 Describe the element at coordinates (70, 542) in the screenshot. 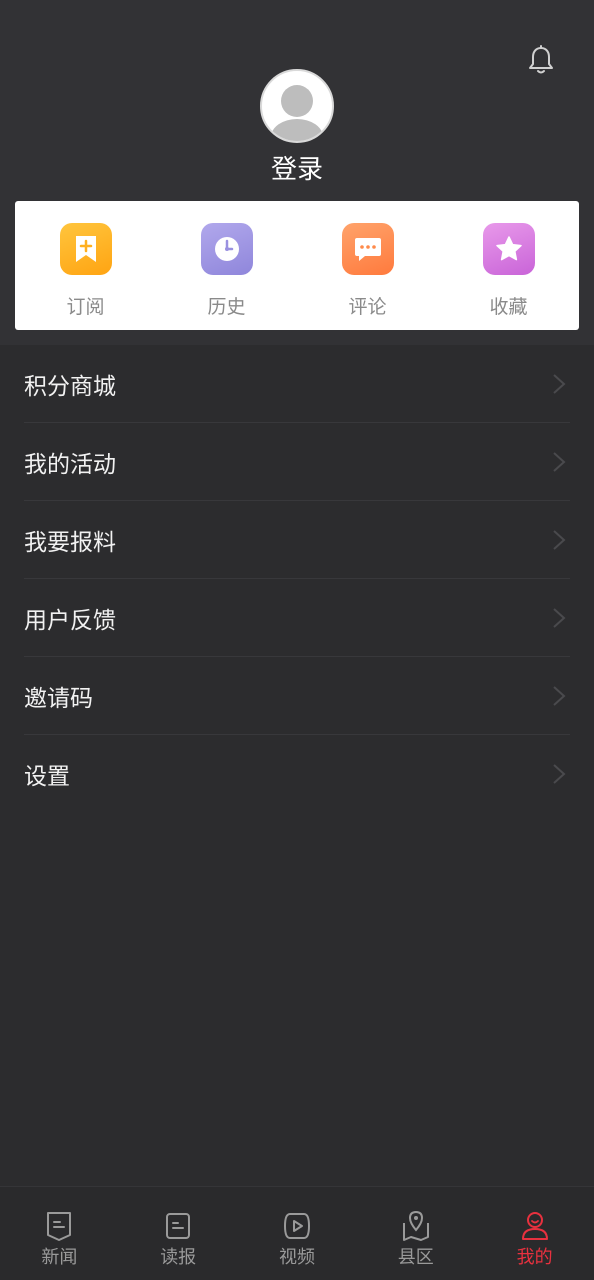

I see `menu-item-label: 我要报料` at that location.